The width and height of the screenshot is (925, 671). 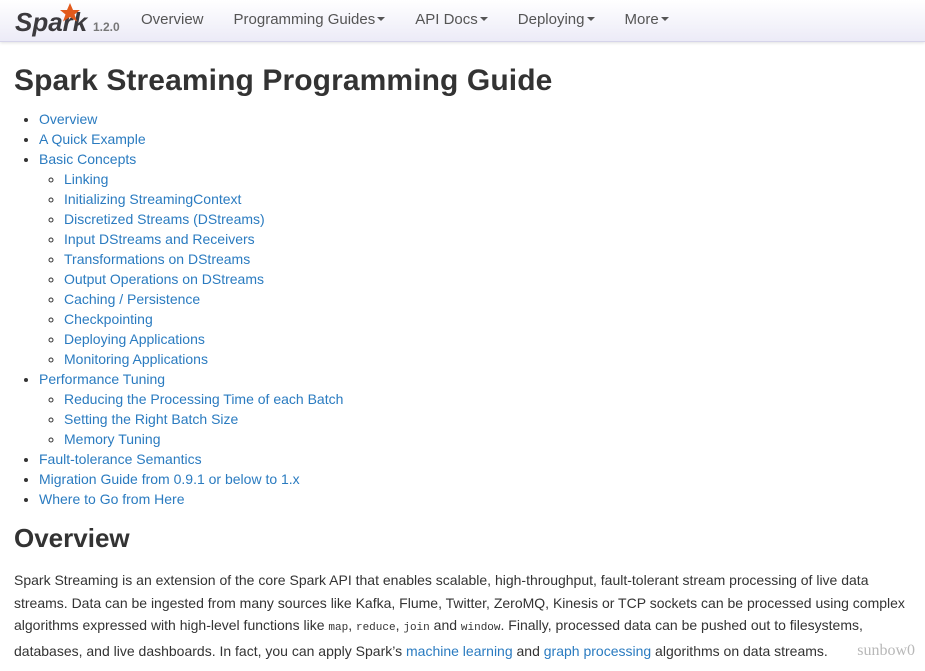 What do you see at coordinates (491, 419) in the screenshot?
I see `toc-subitem: Setting the Right Batch Size` at bounding box center [491, 419].